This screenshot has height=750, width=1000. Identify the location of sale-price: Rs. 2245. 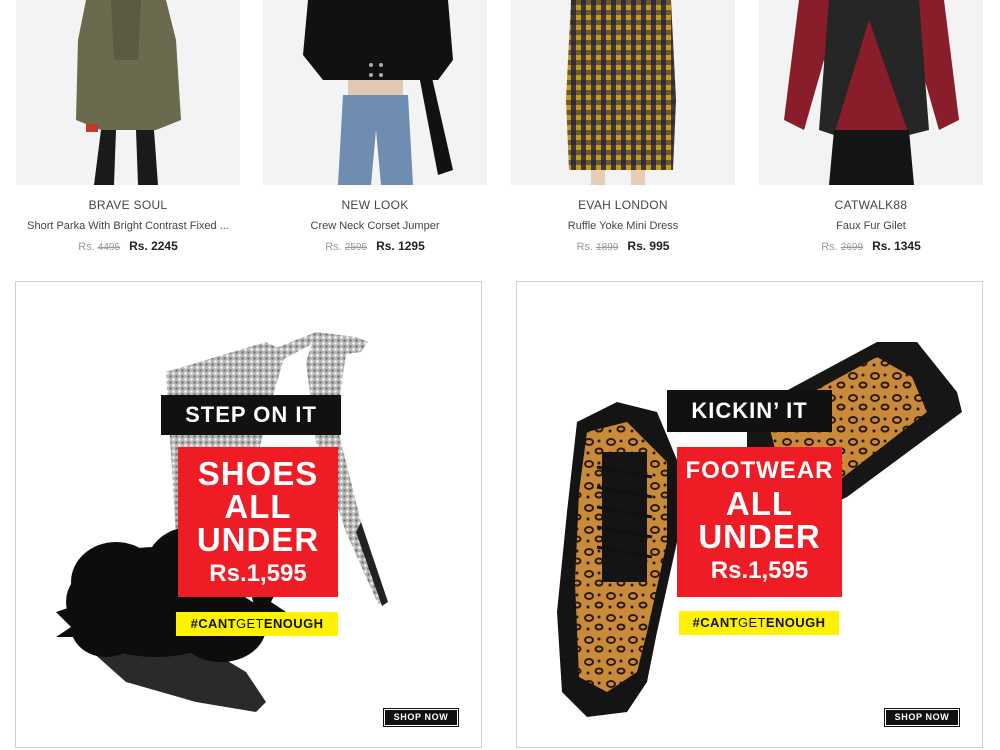
(153, 246).